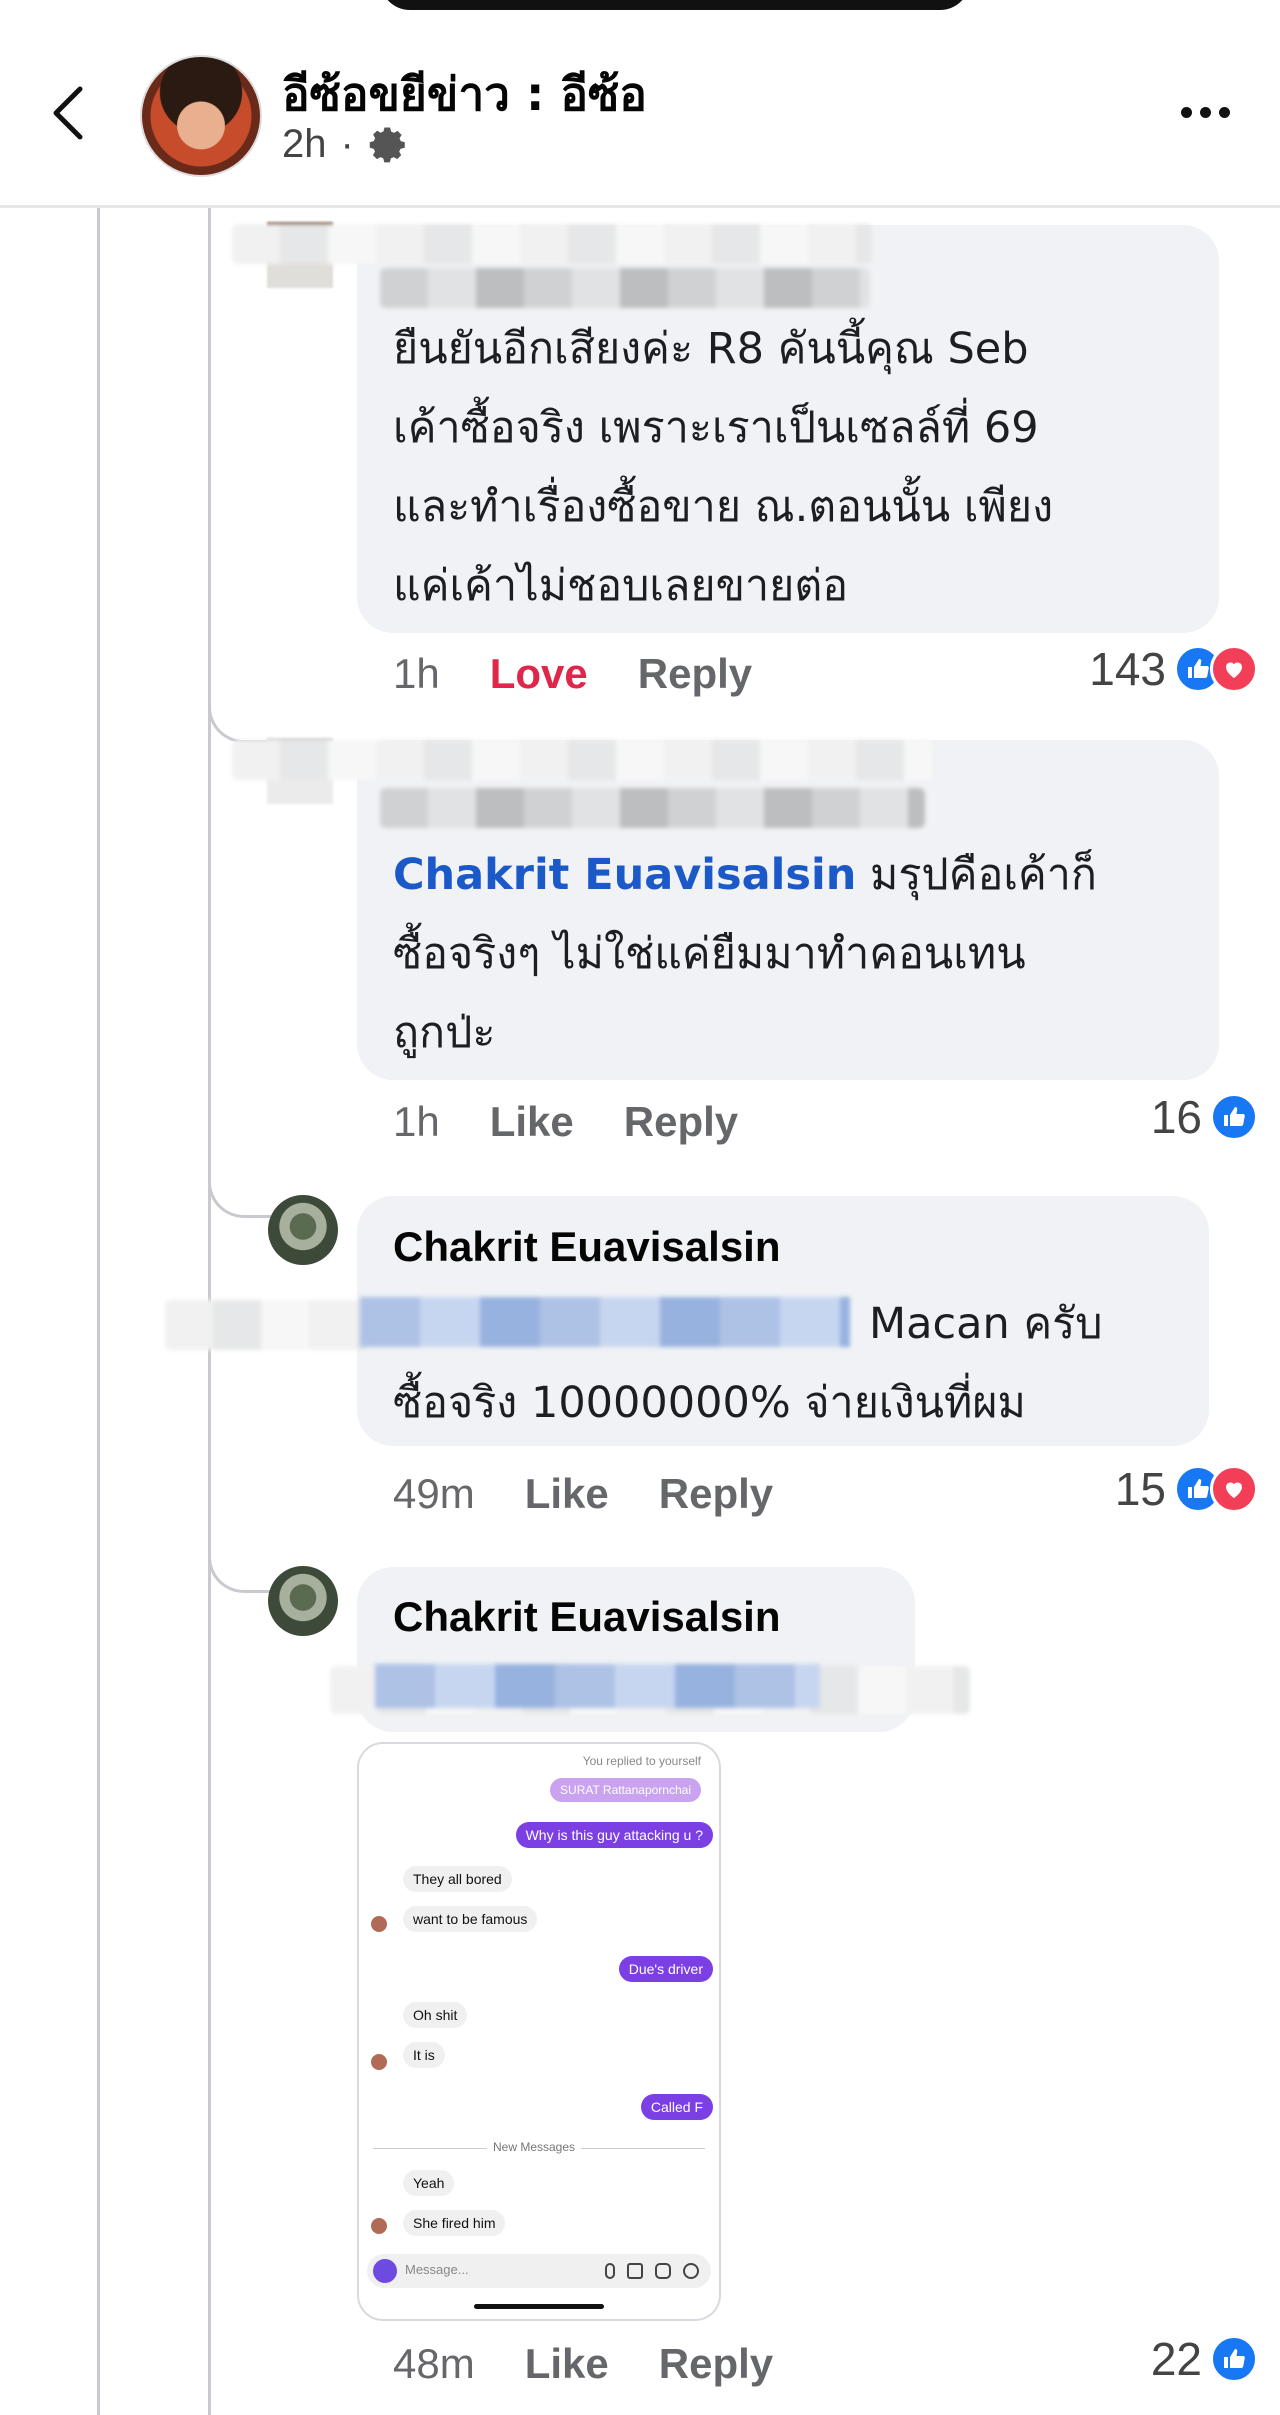 The width and height of the screenshot is (1280, 2415). Describe the element at coordinates (534, 2147) in the screenshot. I see `new-messages-label: New Messages` at that location.